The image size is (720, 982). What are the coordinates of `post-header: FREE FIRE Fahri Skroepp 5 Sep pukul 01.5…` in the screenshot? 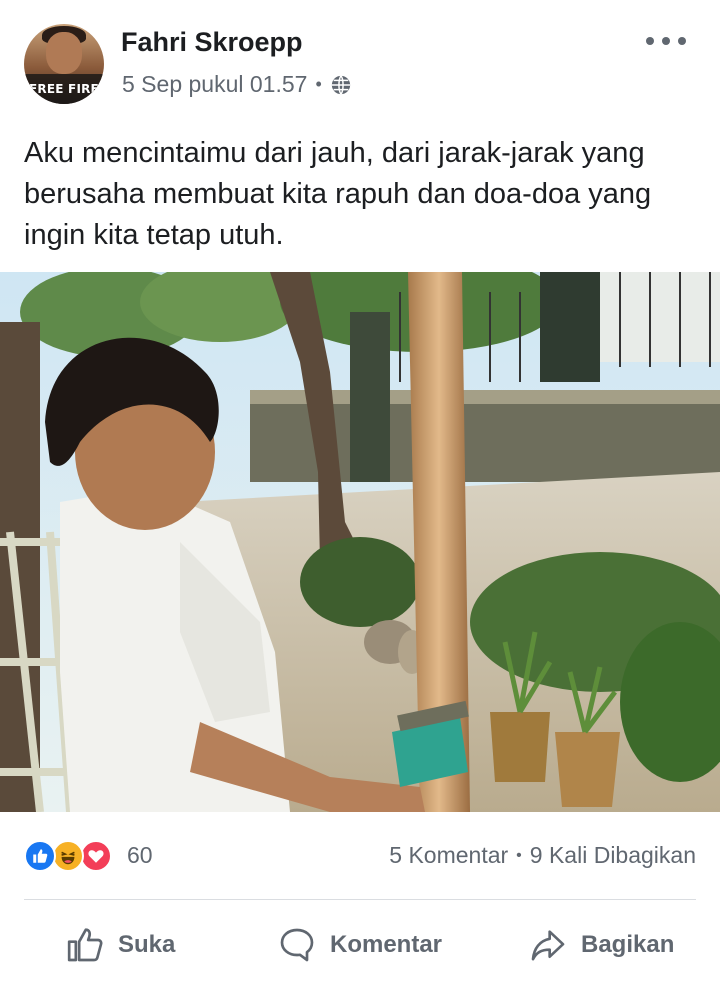 It's located at (360, 60).